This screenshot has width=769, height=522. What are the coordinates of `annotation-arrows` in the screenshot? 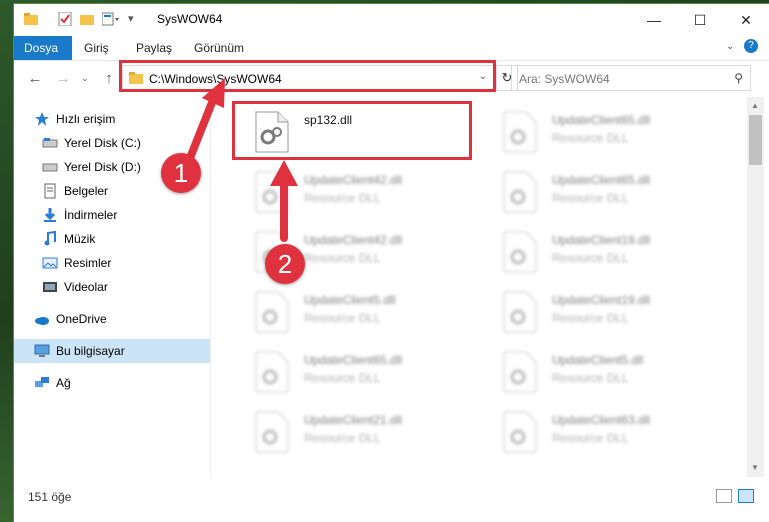 It's located at (242, 160).